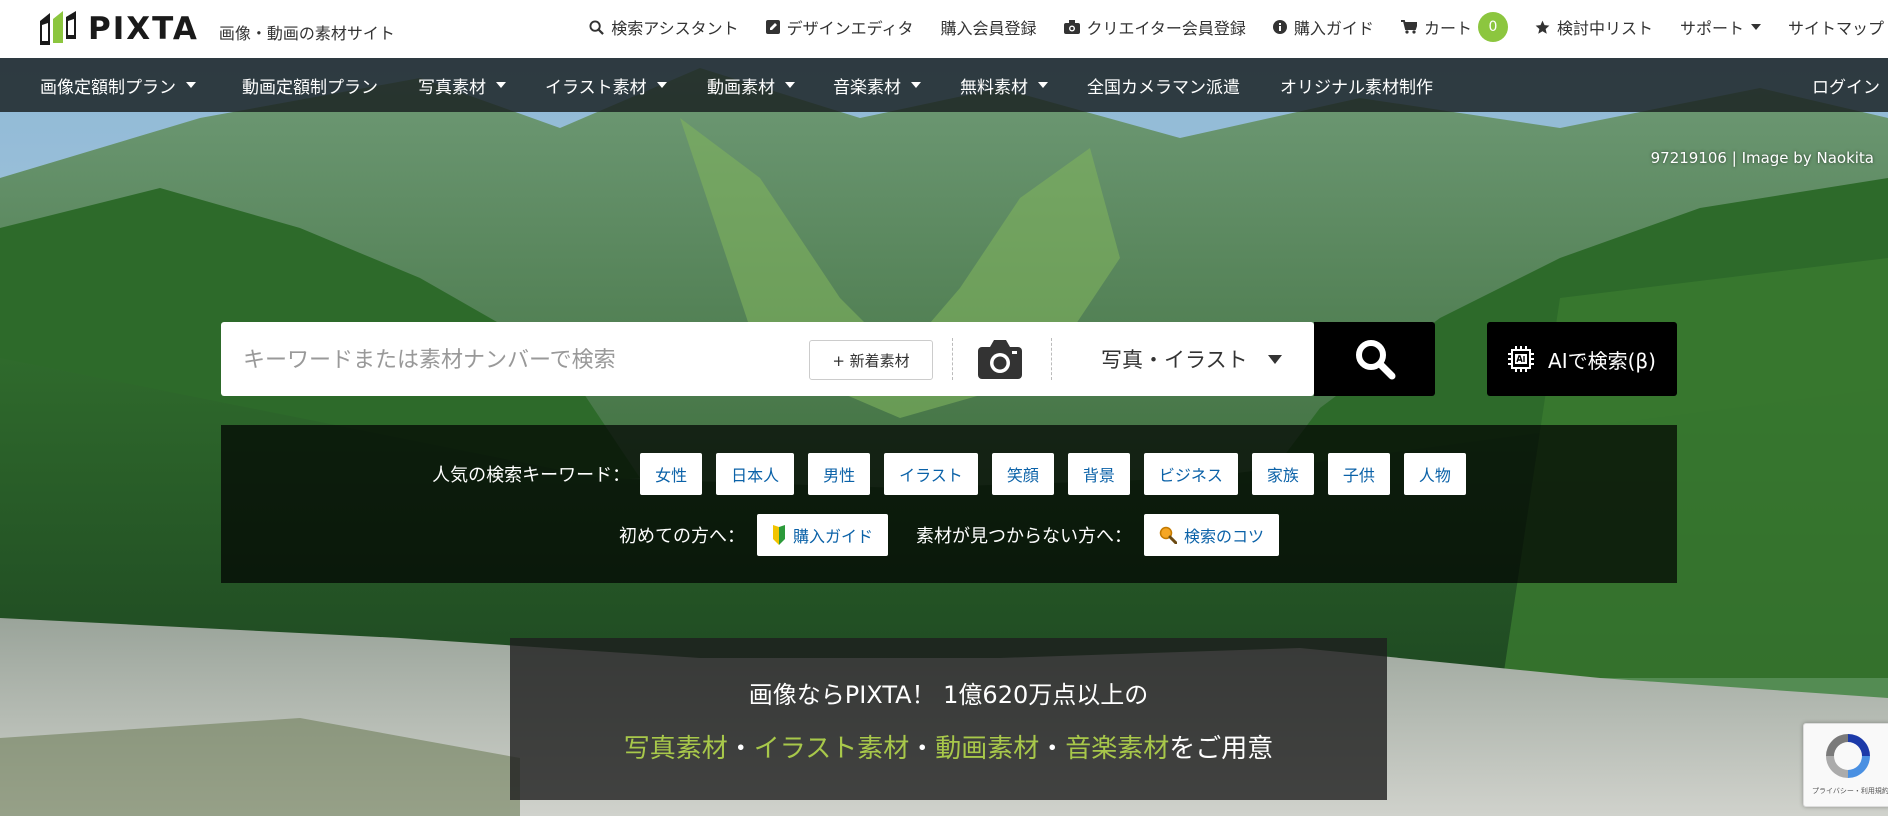 The image size is (1888, 816). I want to click on nav-label: 全国カメラマン派遣, so click(1163, 87).